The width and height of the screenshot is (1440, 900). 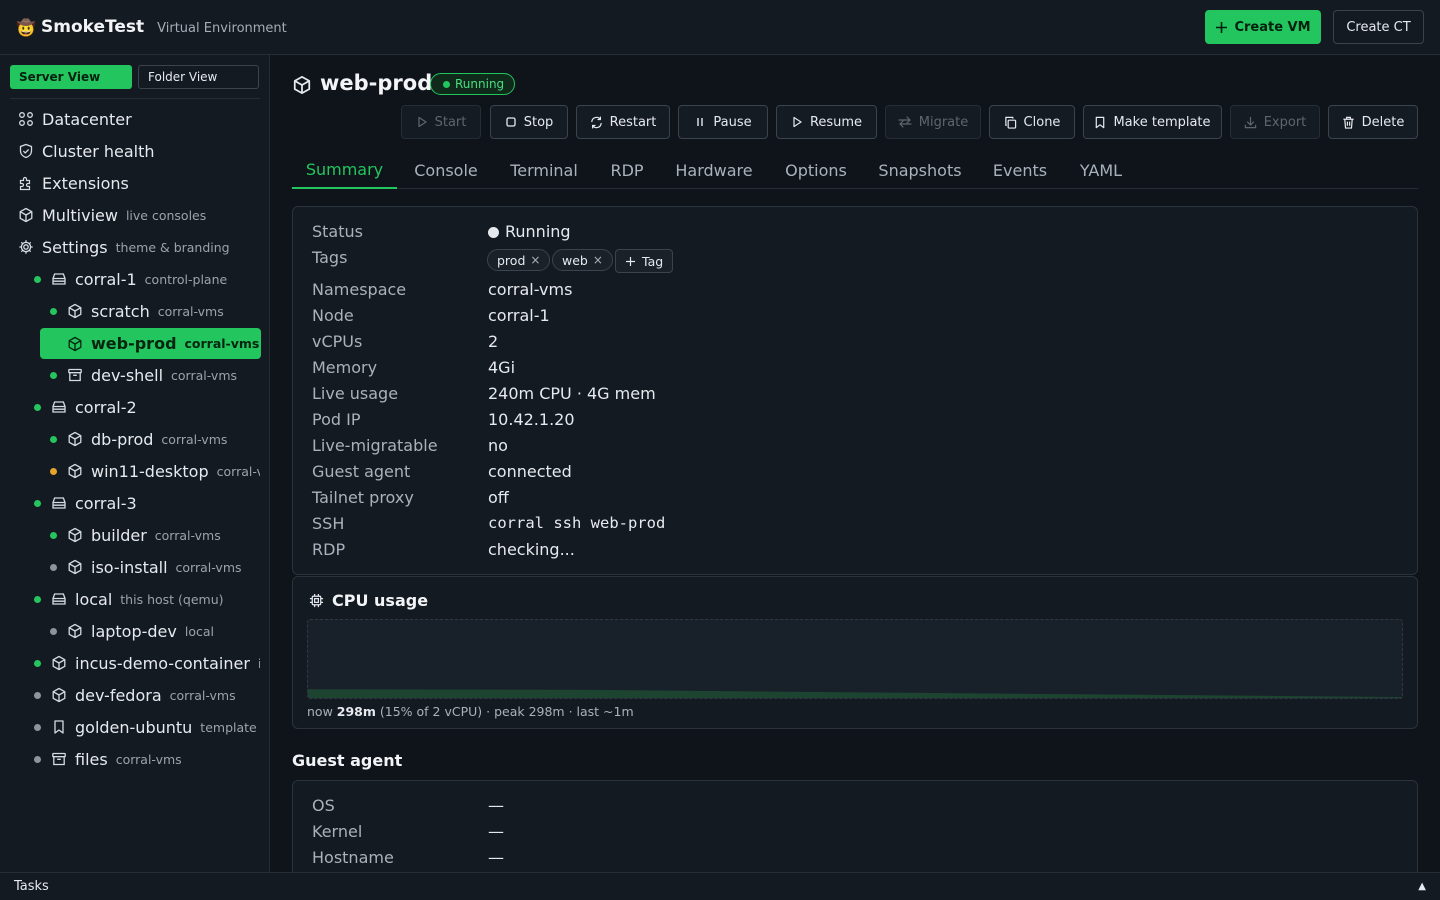 I want to click on delete-button: Delete, so click(x=1373, y=122).